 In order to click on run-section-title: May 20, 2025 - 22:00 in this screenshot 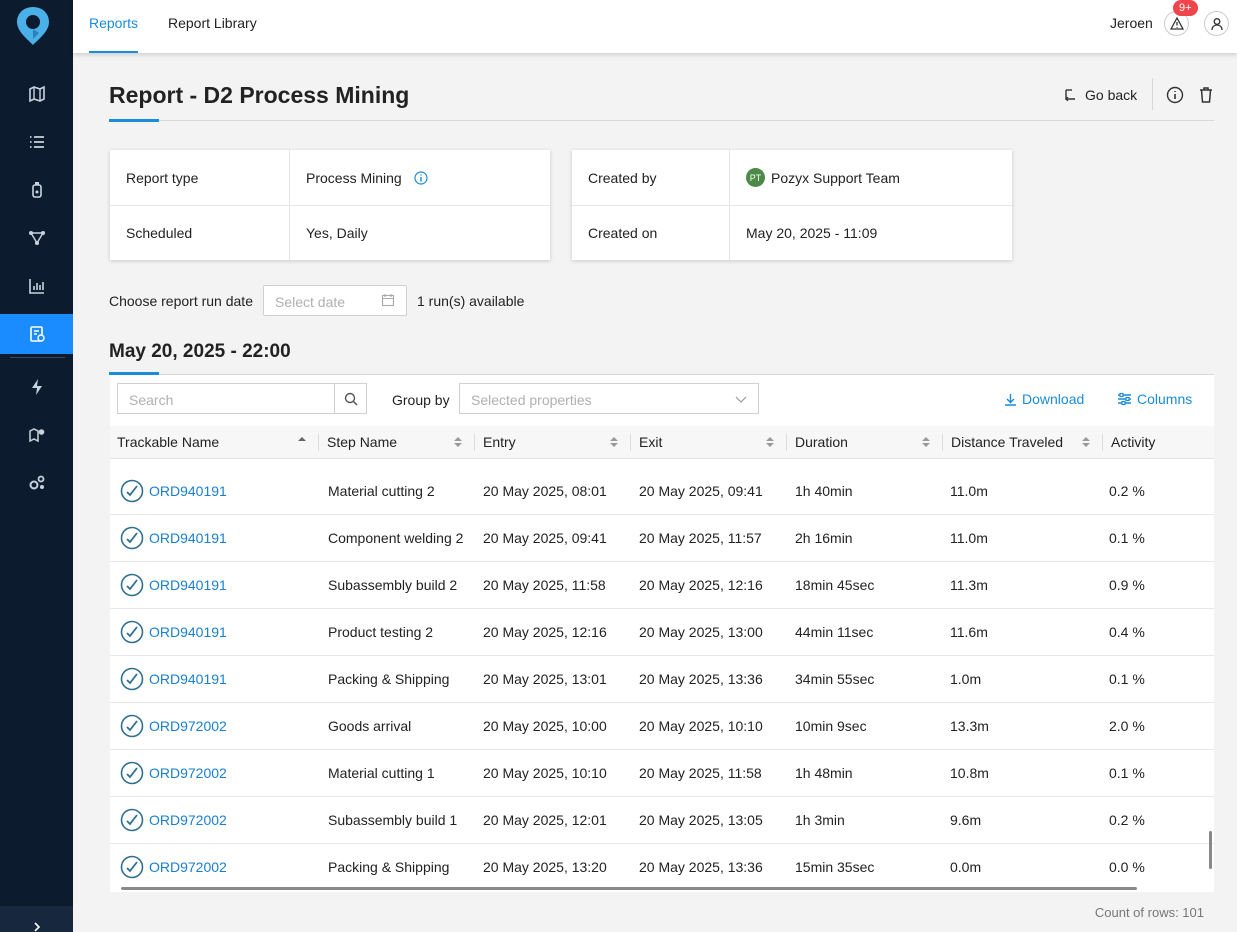, I will do `click(200, 351)`.